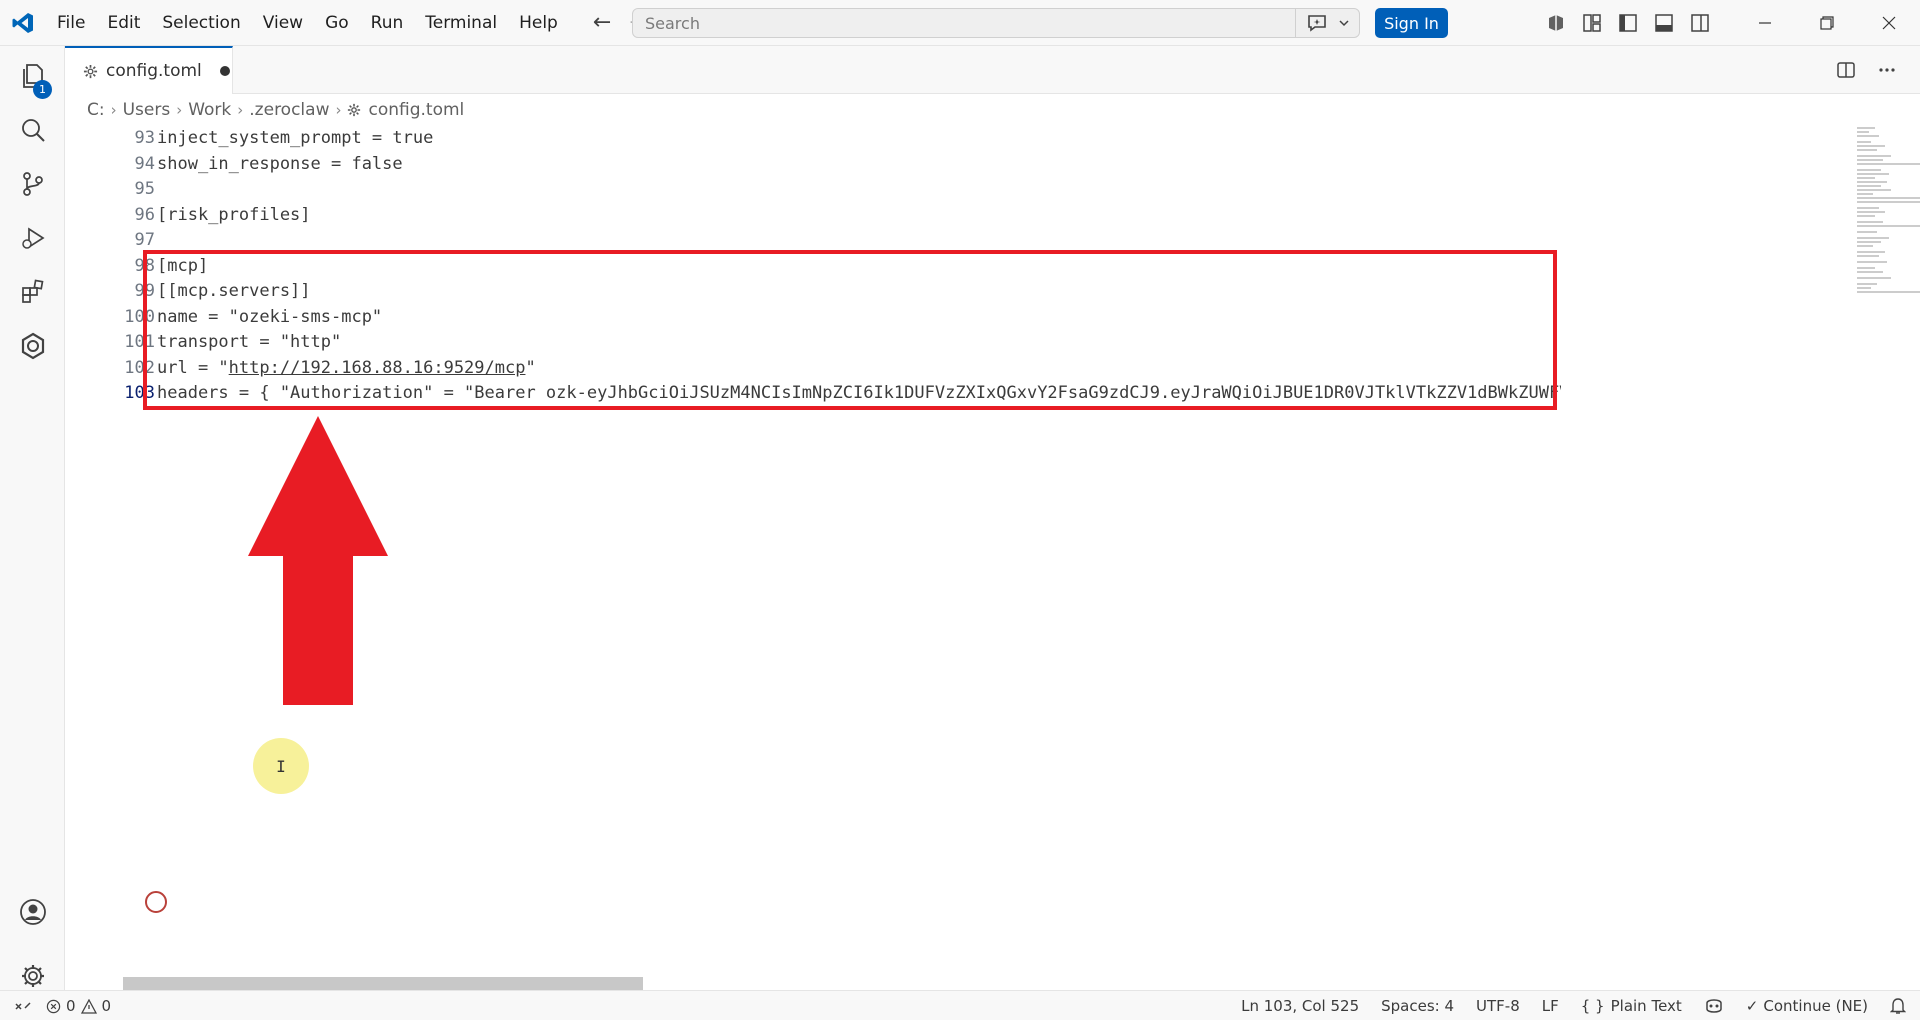  What do you see at coordinates (1411, 23) in the screenshot?
I see `sign-in-button: Sign In` at bounding box center [1411, 23].